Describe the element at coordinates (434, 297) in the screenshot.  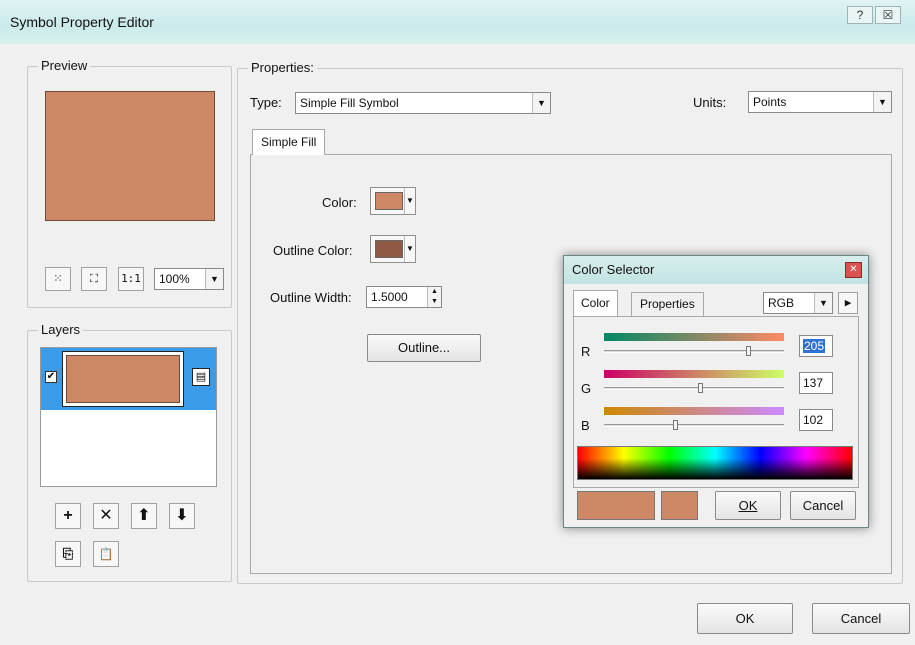
I see `stepper-arrows-icon: ▲ ▼` at that location.